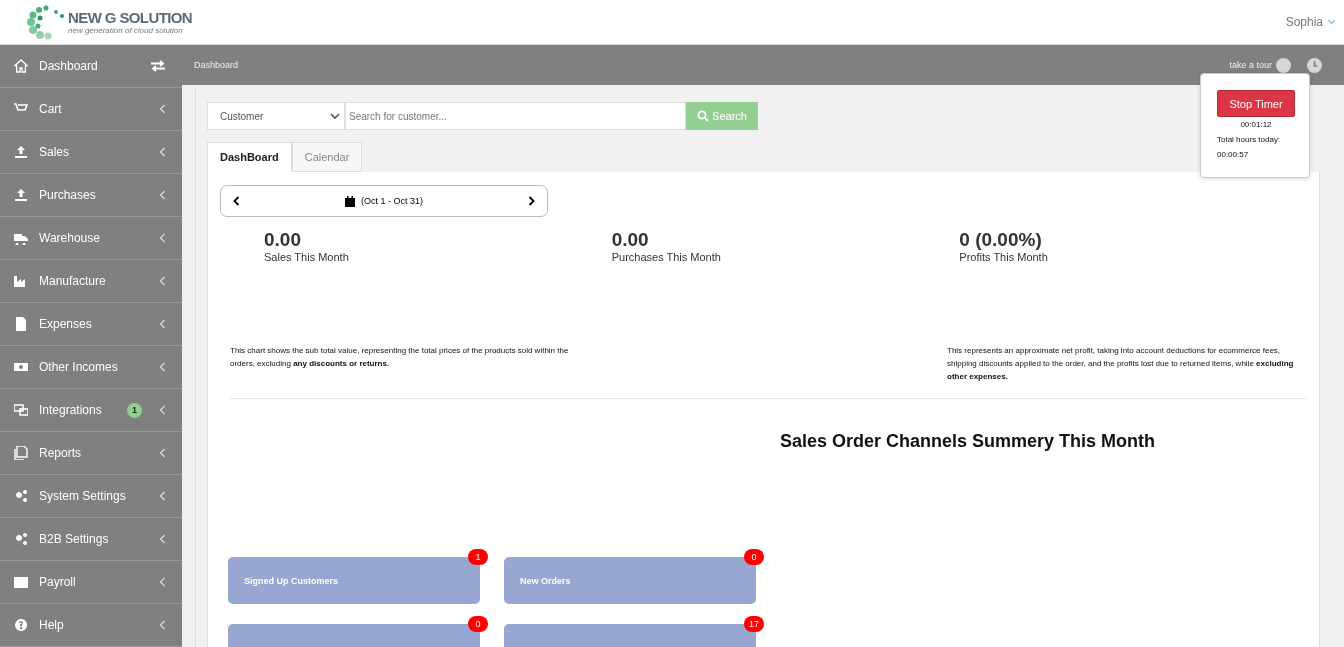 The height and width of the screenshot is (647, 1344). Describe the element at coordinates (335, 116) in the screenshot. I see `chevron-down-icon` at that location.